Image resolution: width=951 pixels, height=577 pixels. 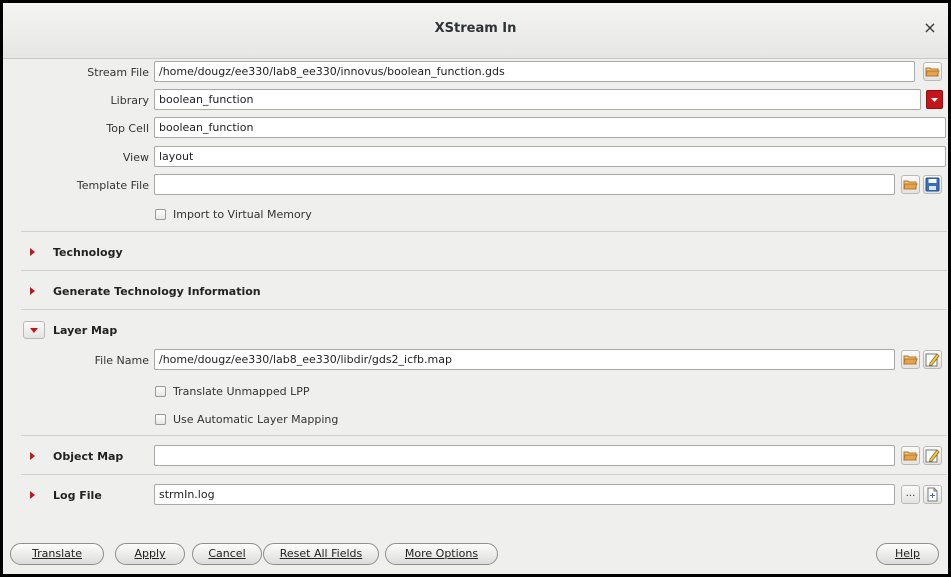 I want to click on import-virtual-memory-label: Import to Virtual Memory, so click(x=242, y=214).